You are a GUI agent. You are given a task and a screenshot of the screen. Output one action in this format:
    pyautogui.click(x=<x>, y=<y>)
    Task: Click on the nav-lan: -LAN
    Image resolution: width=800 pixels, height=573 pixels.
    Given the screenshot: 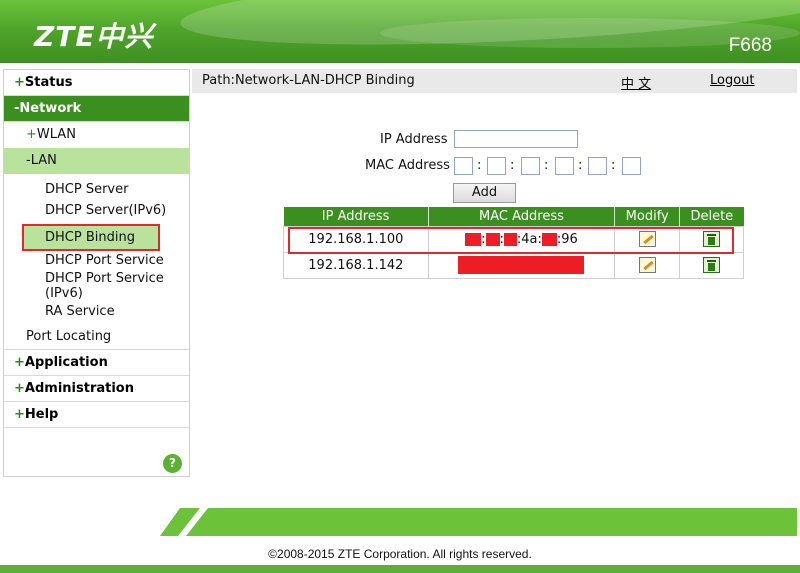 What is the action you would take?
    pyautogui.click(x=96, y=161)
    